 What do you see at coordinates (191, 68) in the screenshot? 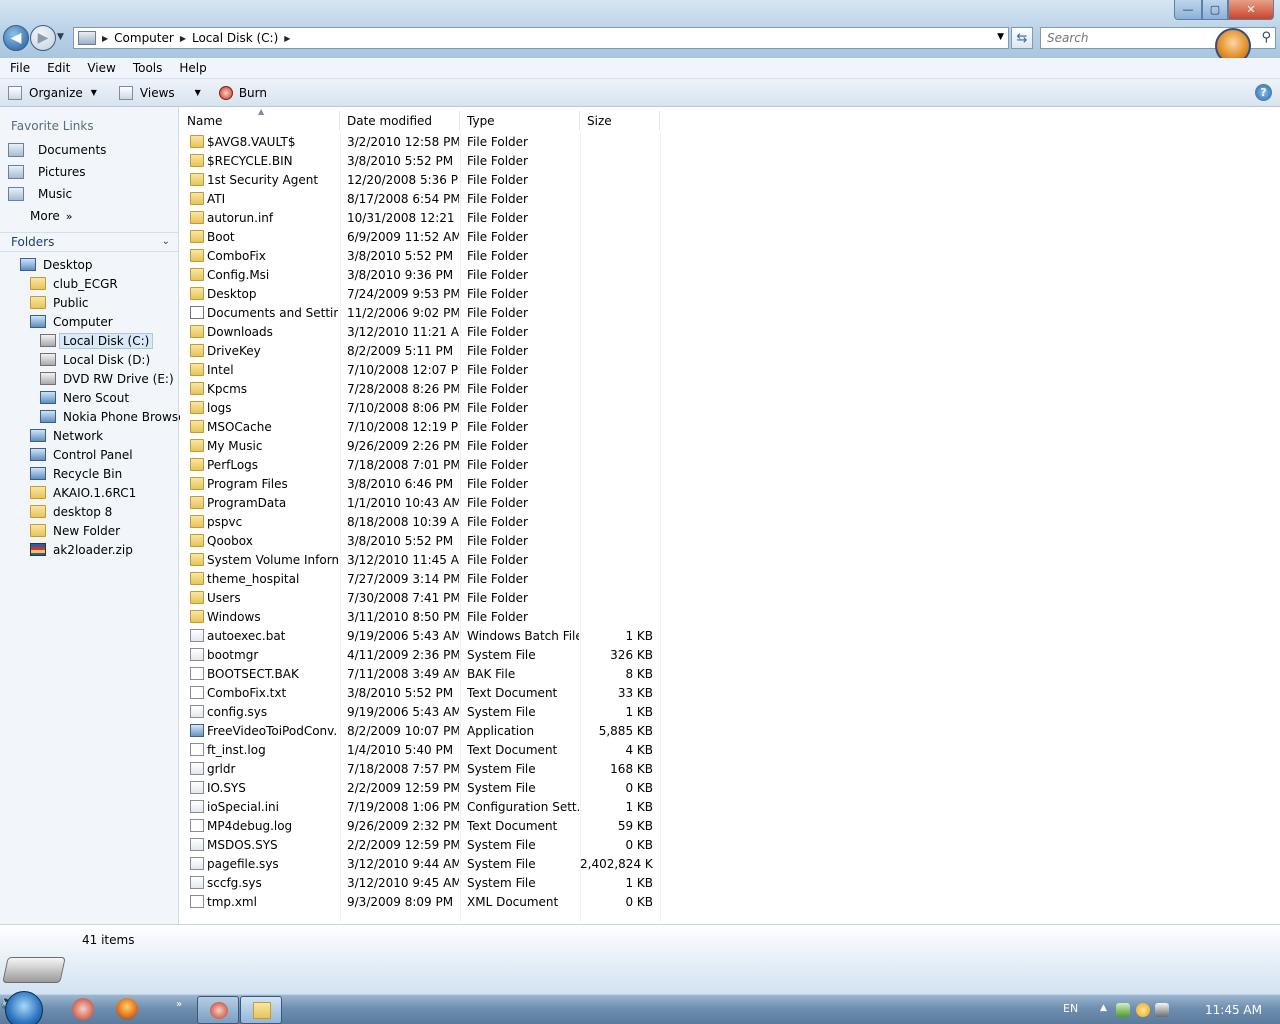
I see `menu-help: Help` at bounding box center [191, 68].